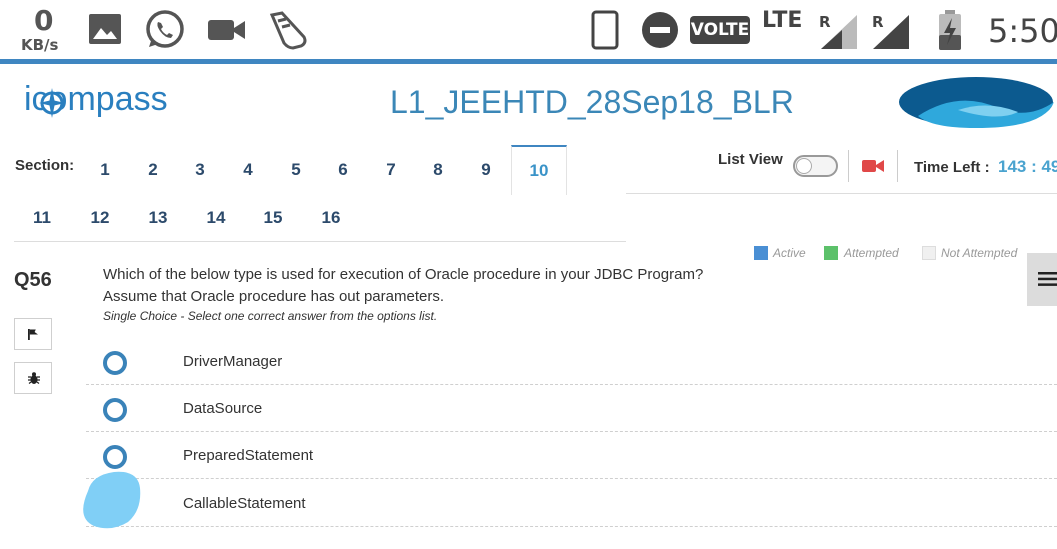 Image resolution: width=1057 pixels, height=549 pixels. What do you see at coordinates (105, 170) in the screenshot?
I see `section-tab-1: 1` at bounding box center [105, 170].